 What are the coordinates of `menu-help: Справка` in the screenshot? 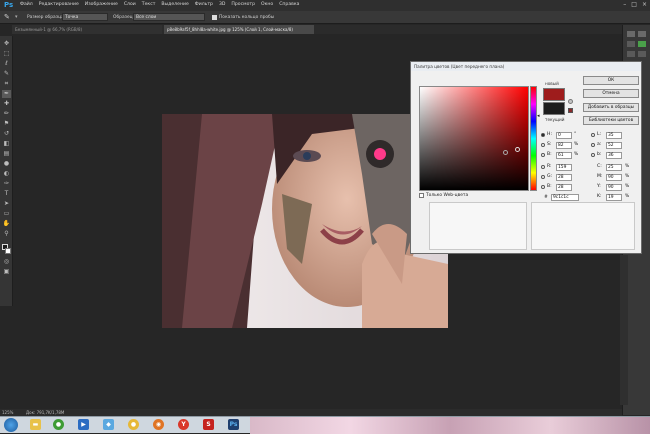 It's located at (289, 6).